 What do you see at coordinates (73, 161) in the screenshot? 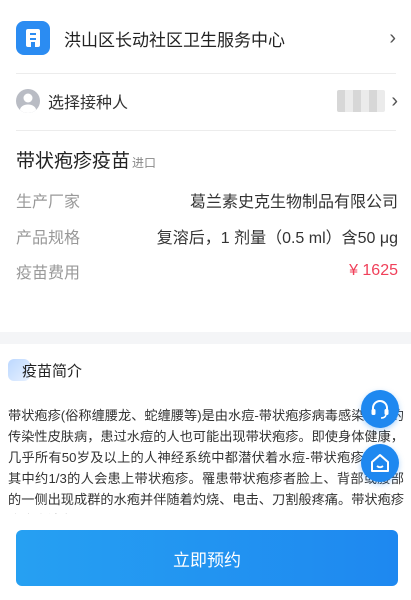
I see `vaccine-name: 带状疱疹疫苗` at bounding box center [73, 161].